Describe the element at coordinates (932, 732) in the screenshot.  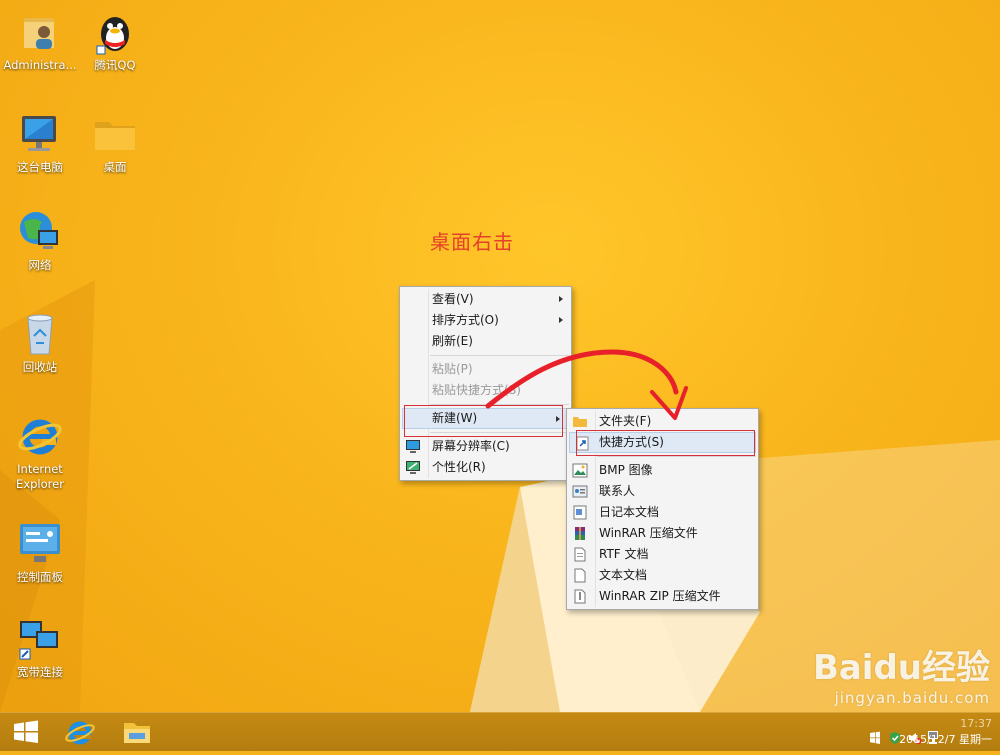
I see `taskbar-clock: 17:37 2015/12/7 星期一` at that location.